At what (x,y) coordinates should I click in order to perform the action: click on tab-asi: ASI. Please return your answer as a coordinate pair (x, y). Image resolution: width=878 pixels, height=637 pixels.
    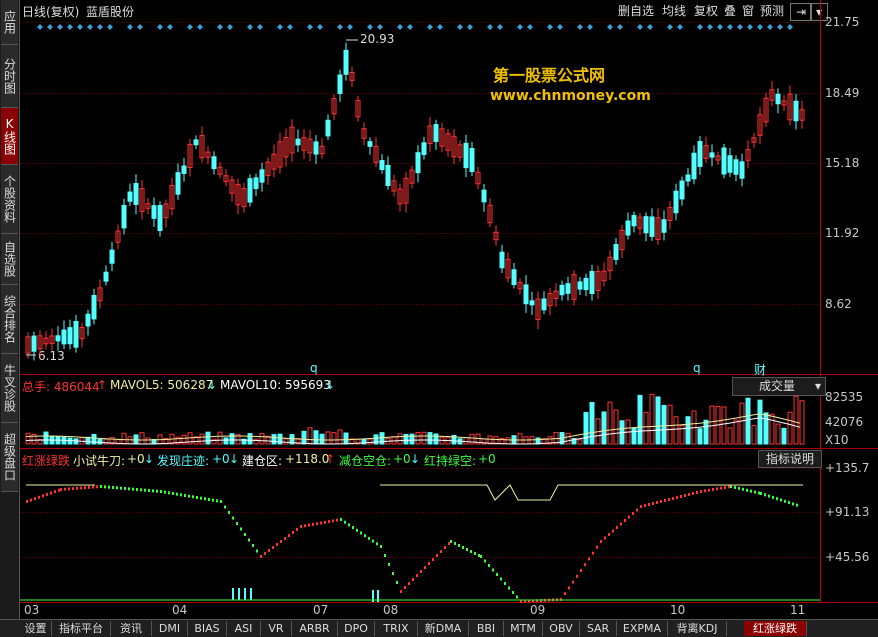
    Looking at the image, I should click on (244, 628).